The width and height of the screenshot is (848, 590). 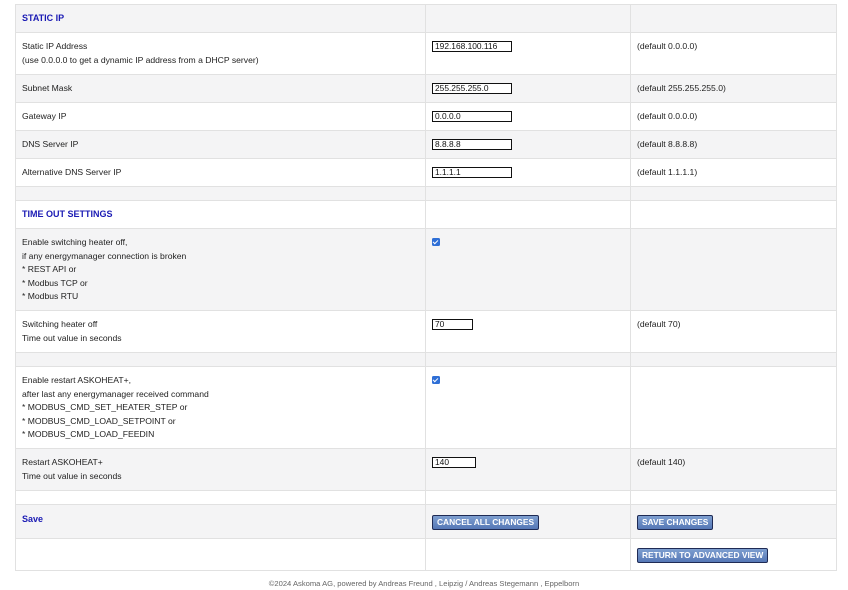 I want to click on alt-dns-server-input: 1.1.1.1, so click(x=472, y=172).